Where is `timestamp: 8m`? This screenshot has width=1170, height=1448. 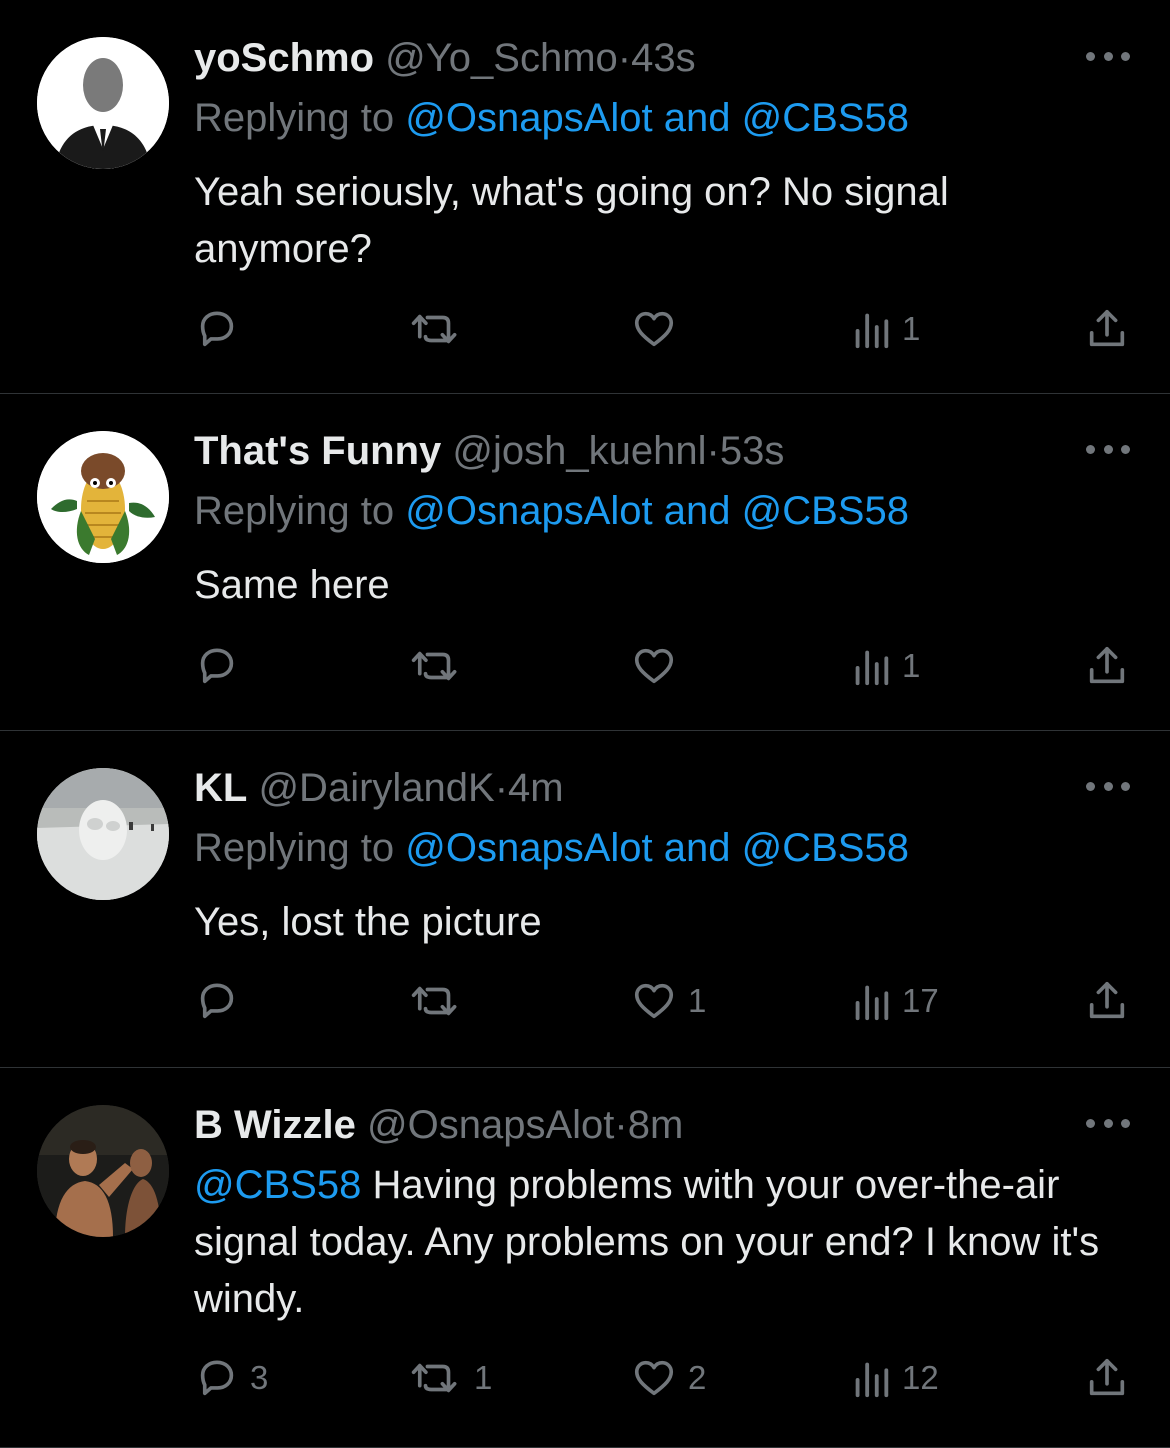 timestamp: 8m is located at coordinates (656, 1125).